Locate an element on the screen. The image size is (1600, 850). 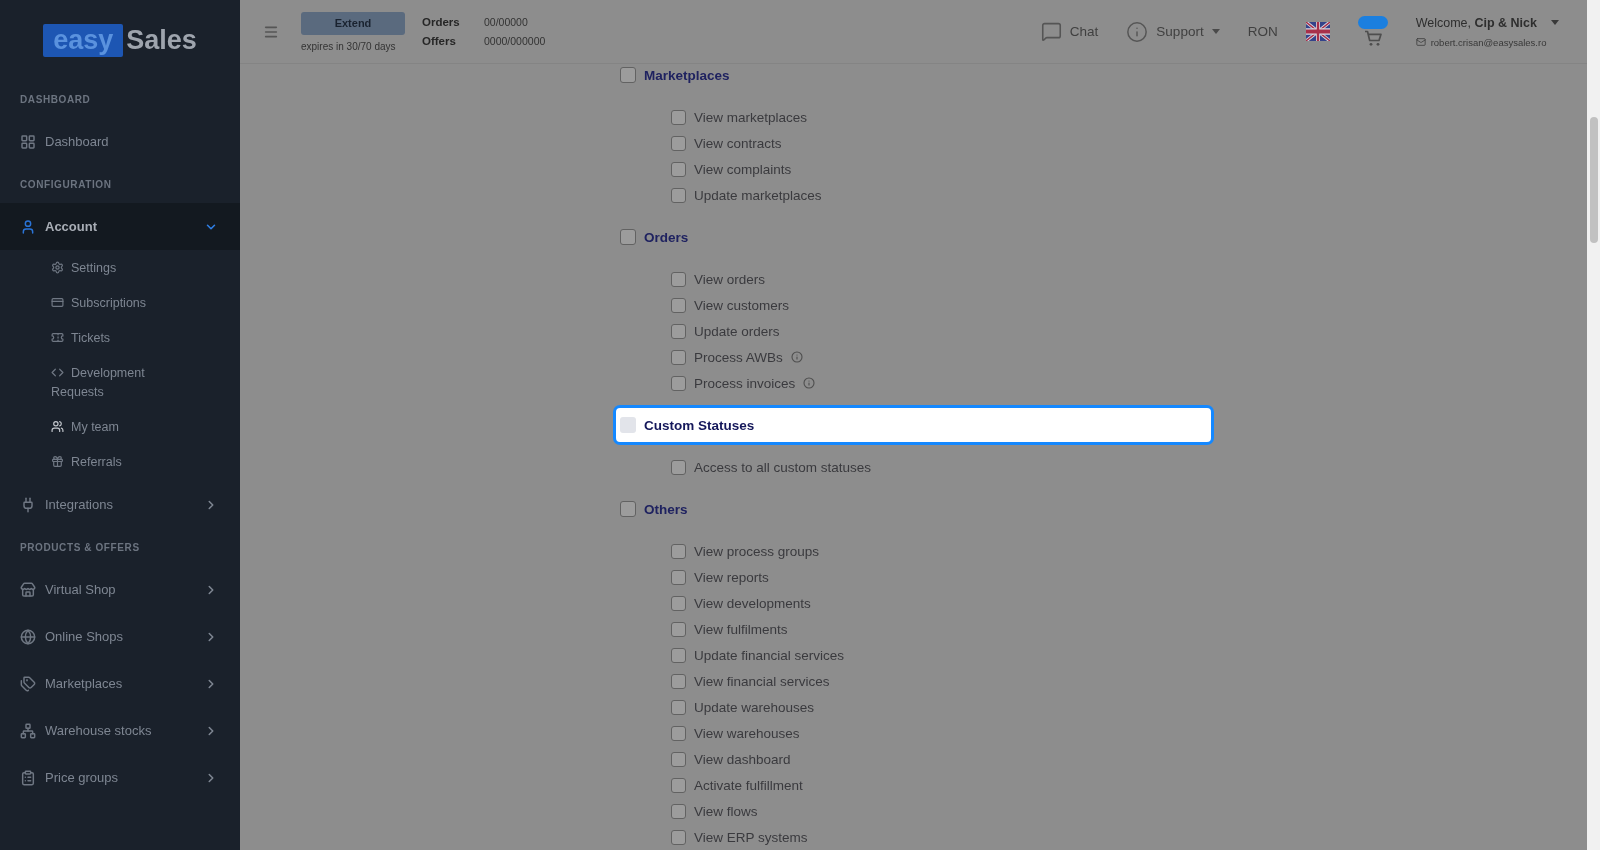
email-text: robert.crisan@easysales.ro is located at coordinates (1488, 42).